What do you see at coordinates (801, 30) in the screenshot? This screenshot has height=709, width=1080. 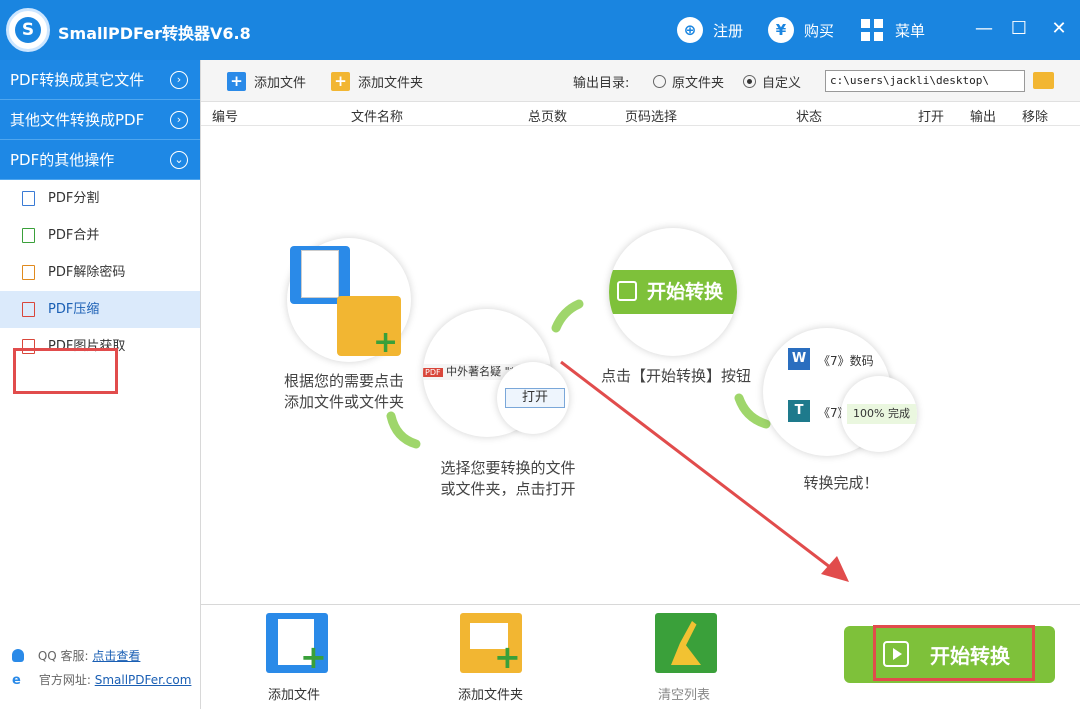 I see `buy-button: ¥ 购买` at bounding box center [801, 30].